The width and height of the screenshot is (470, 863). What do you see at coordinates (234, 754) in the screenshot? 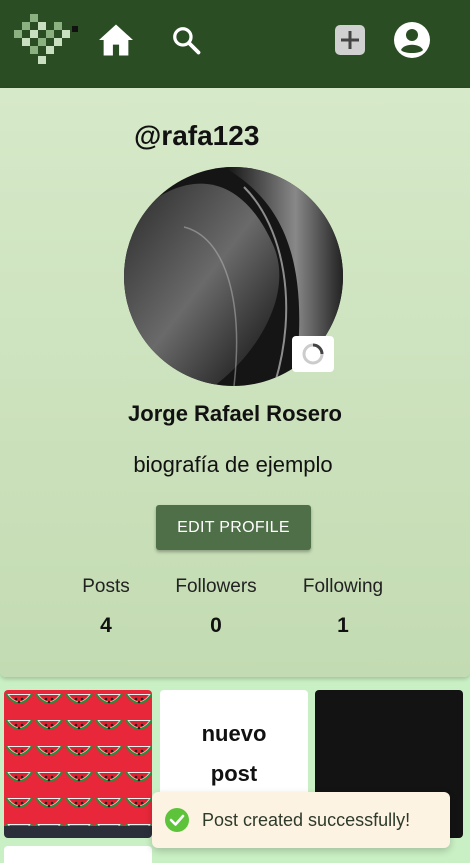
I see `post-text: nuevo post` at bounding box center [234, 754].